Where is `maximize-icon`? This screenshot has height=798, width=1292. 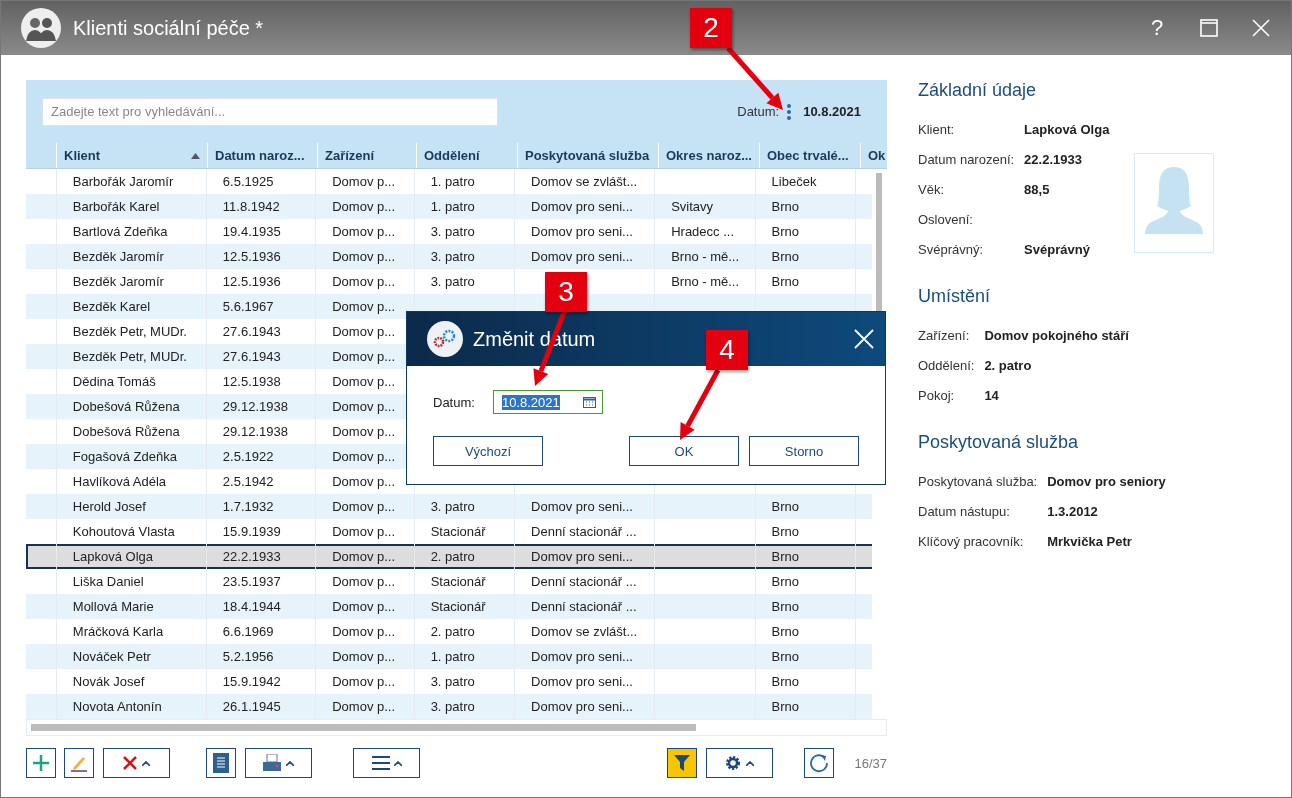 maximize-icon is located at coordinates (1209, 28).